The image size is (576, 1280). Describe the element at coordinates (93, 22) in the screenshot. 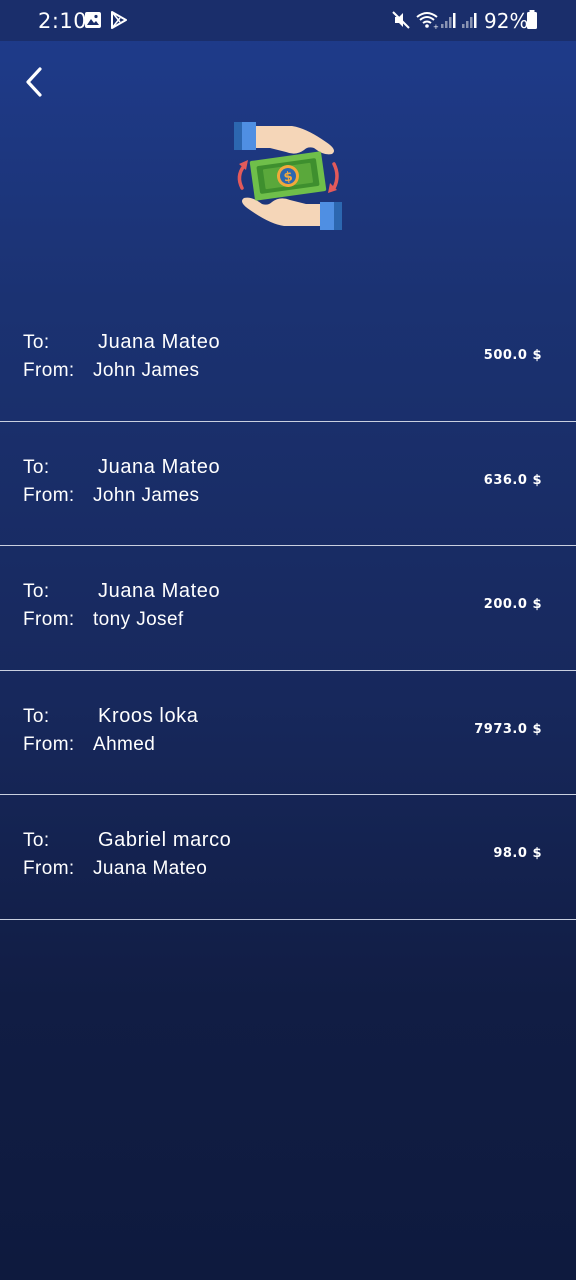

I see `image-icon` at that location.